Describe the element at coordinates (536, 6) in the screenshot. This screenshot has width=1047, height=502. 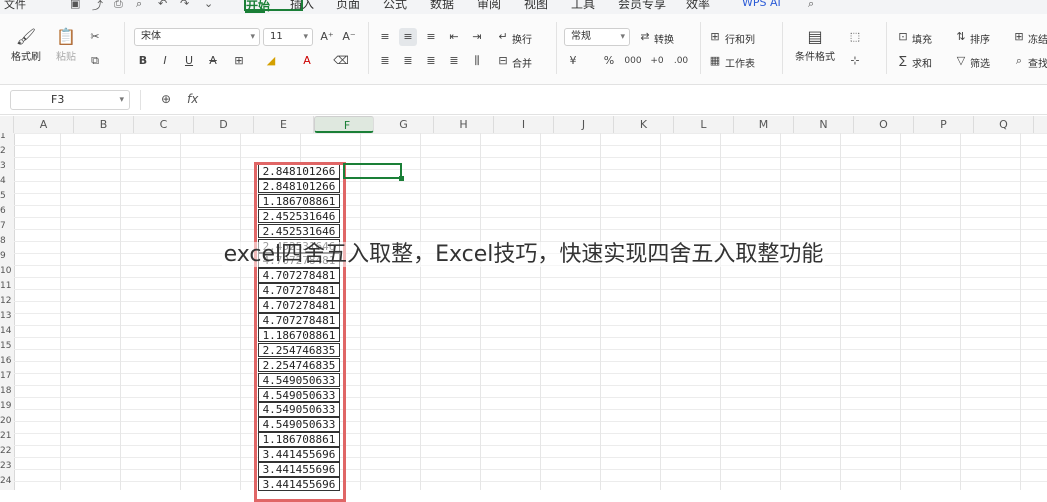
I see `tab-view: 视图` at that location.